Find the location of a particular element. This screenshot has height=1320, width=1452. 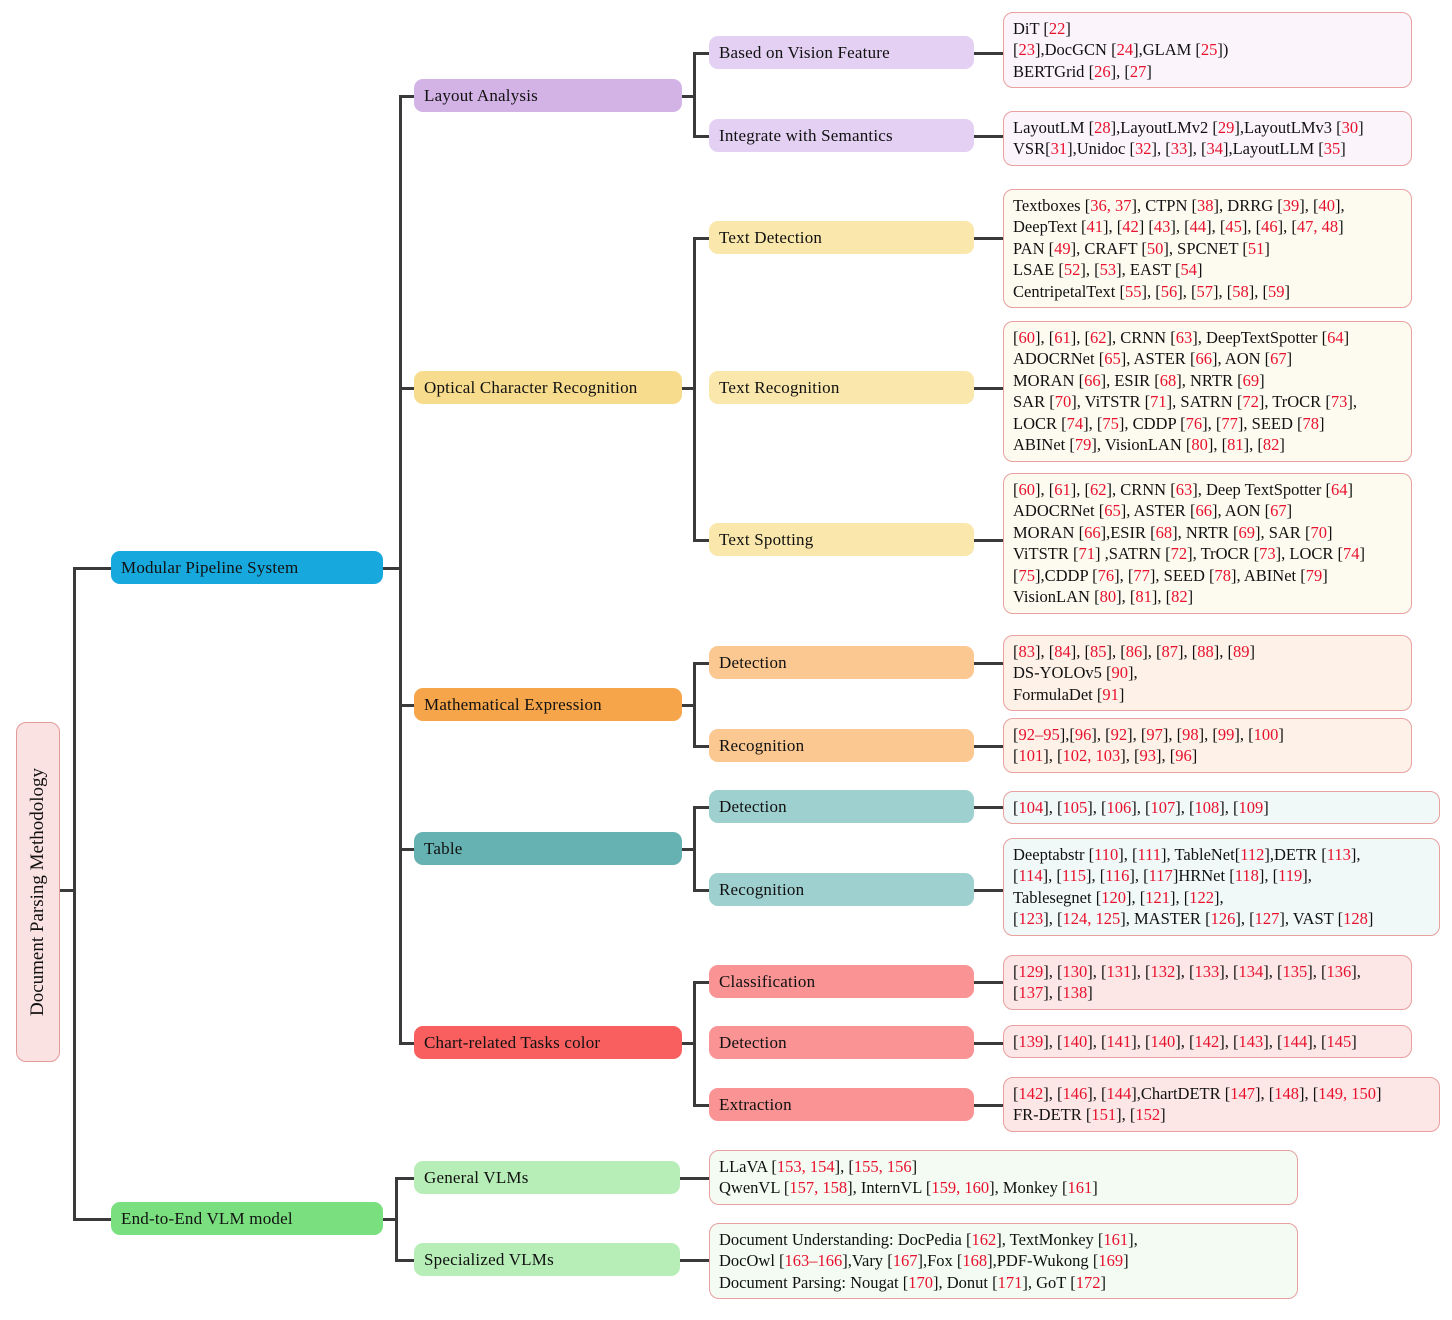

leafbox-line: PAN [49], CRAFT [50], SPCNET [51] is located at coordinates (1141, 248).